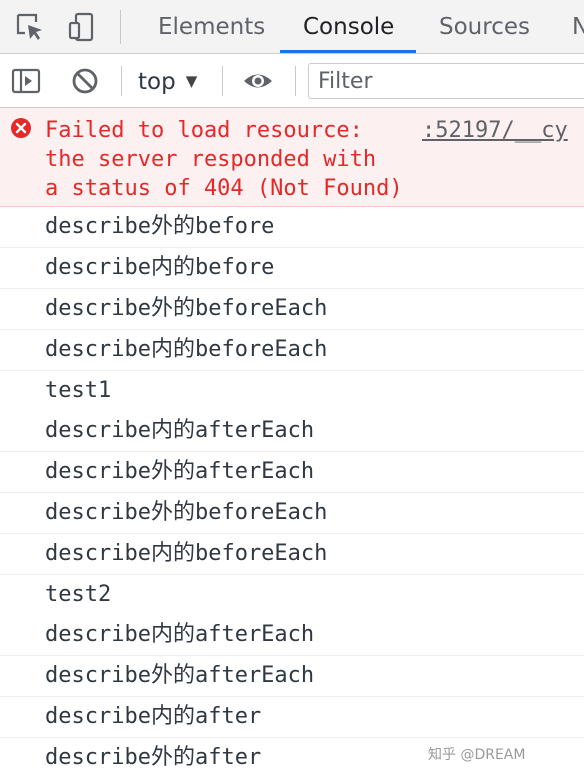 The width and height of the screenshot is (584, 780). I want to click on clear-console-icon, so click(85, 81).